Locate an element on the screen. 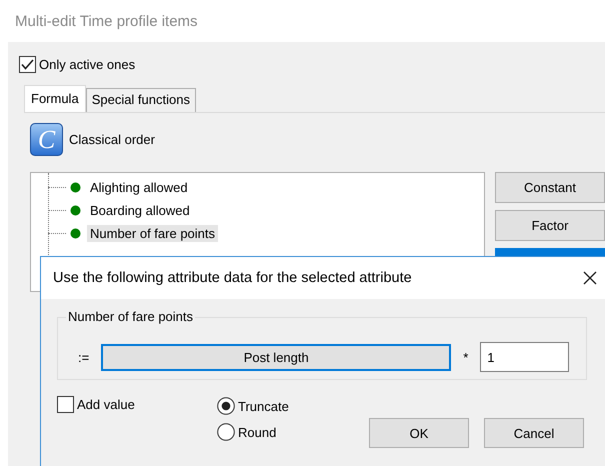  multiply-operator: * is located at coordinates (465, 357).